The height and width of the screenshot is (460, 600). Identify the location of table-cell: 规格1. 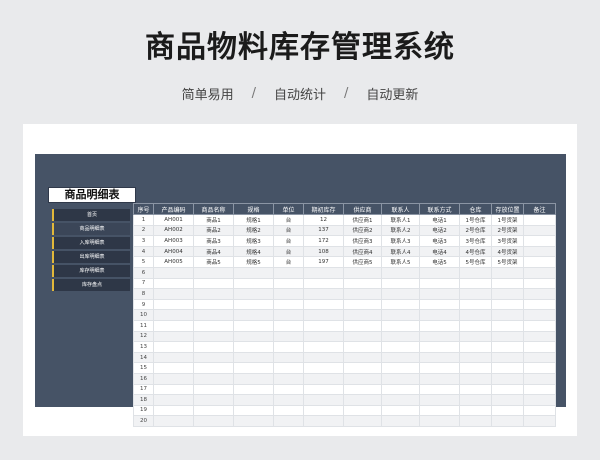
(253, 220).